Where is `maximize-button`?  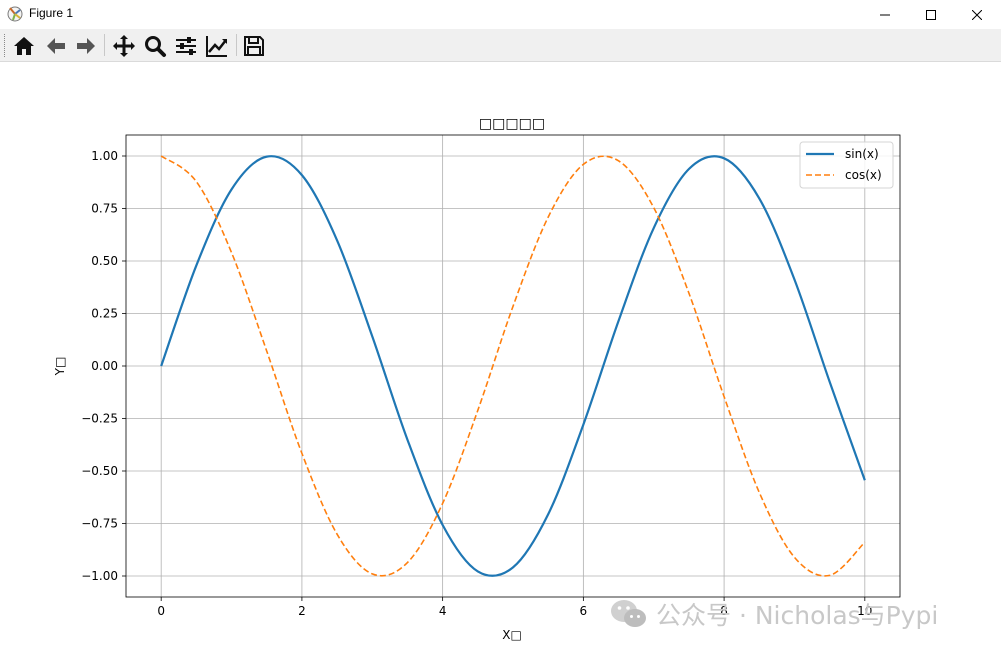 maximize-button is located at coordinates (931, 14).